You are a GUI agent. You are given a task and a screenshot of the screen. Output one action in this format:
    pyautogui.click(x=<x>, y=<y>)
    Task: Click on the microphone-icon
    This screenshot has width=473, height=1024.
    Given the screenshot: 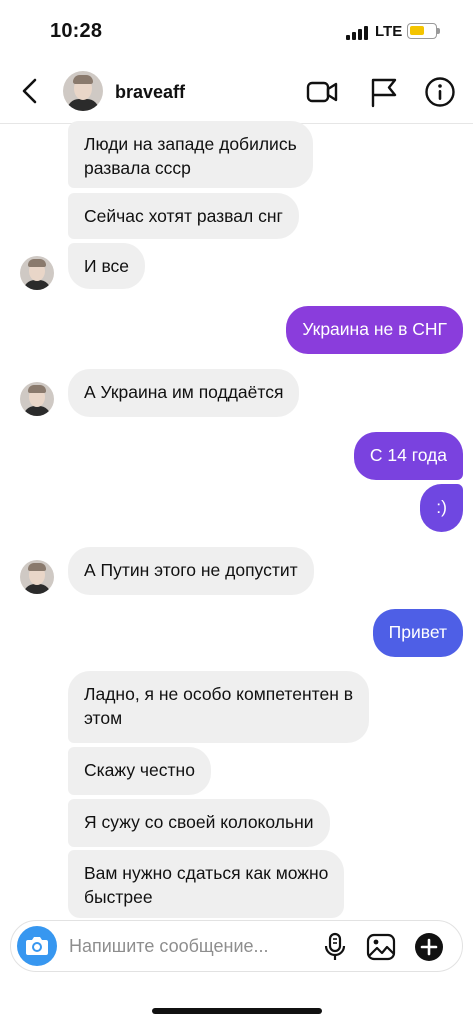 What is the action you would take?
    pyautogui.click(x=335, y=947)
    